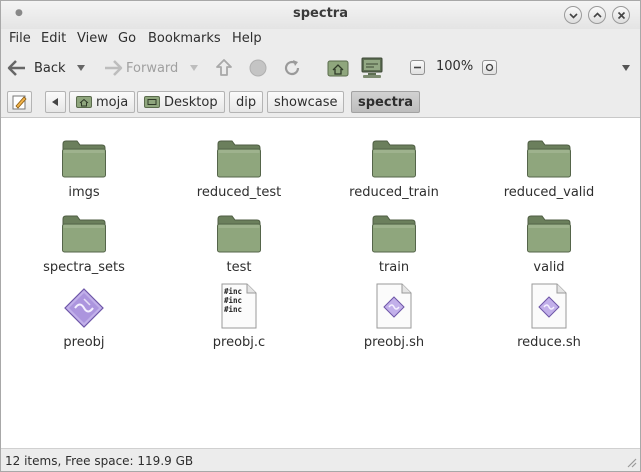 Image resolution: width=641 pixels, height=472 pixels. I want to click on forward-button: Forward, so click(139, 68).